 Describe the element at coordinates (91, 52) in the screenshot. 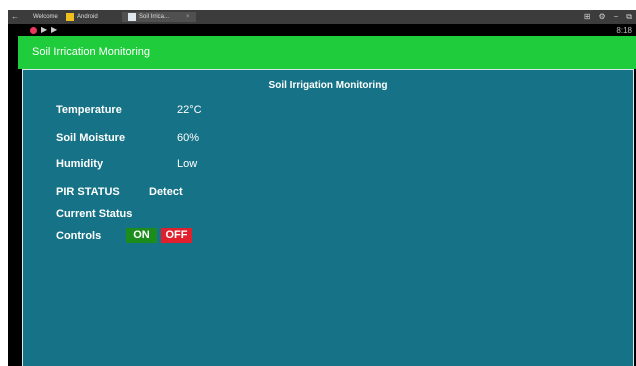

I see `app-bar-title: Soil Irrication Monitoring` at that location.